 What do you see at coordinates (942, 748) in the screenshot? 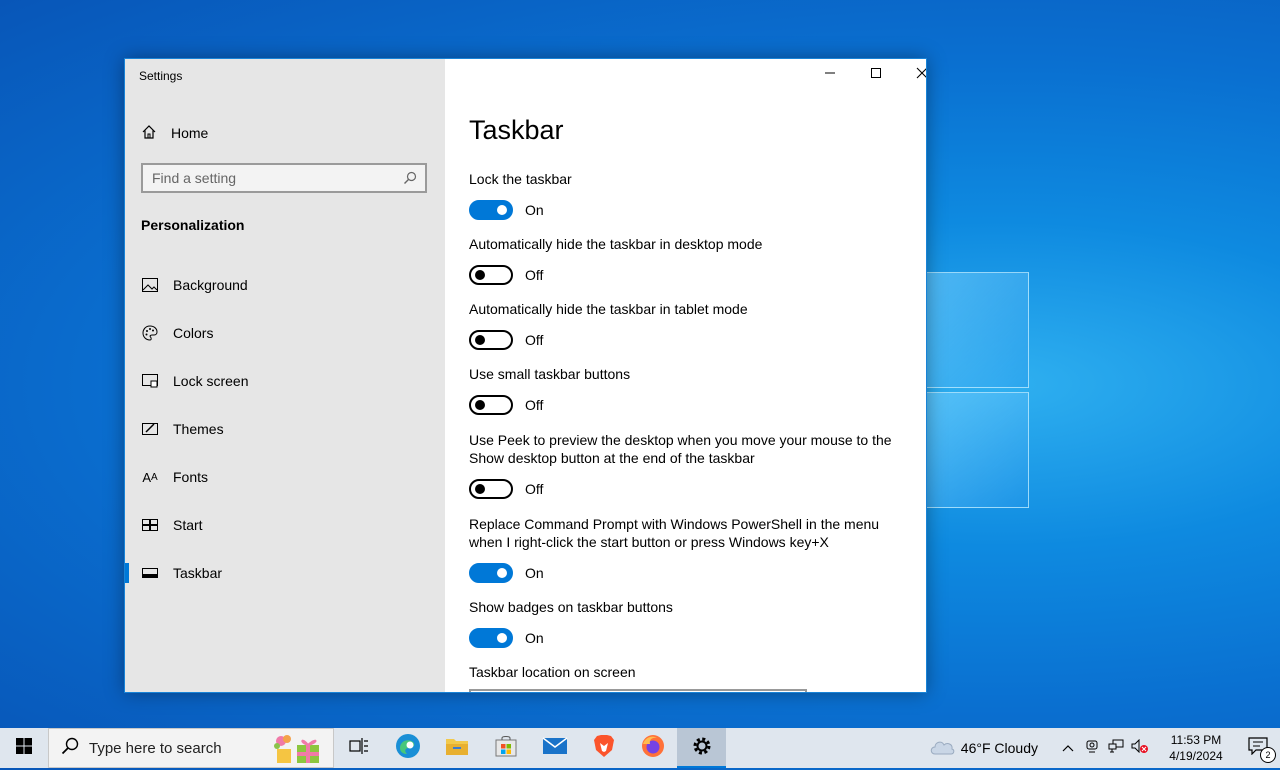
I see `cloud-icon` at bounding box center [942, 748].